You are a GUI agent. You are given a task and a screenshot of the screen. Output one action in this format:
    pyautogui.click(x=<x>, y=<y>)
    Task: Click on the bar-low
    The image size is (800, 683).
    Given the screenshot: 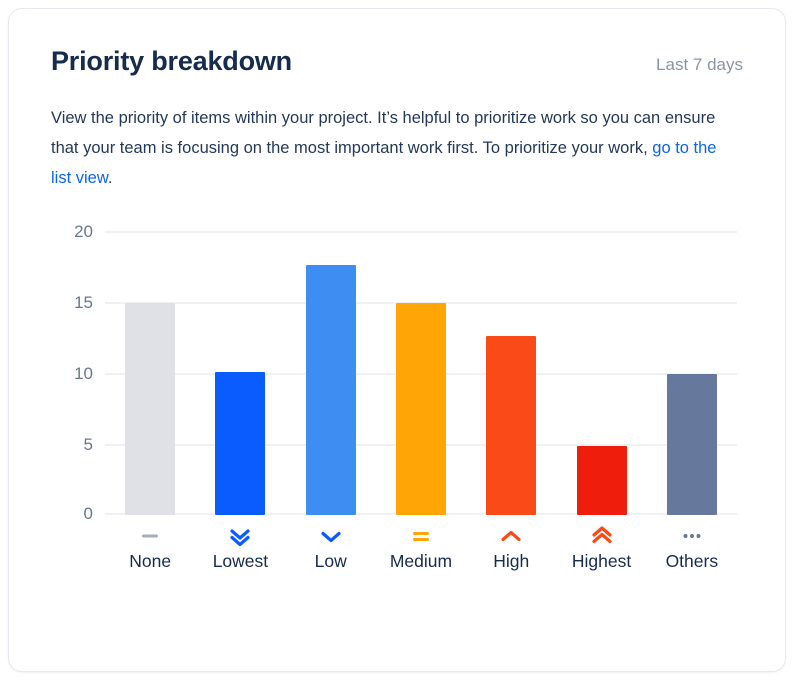 What is the action you would take?
    pyautogui.click(x=330, y=390)
    